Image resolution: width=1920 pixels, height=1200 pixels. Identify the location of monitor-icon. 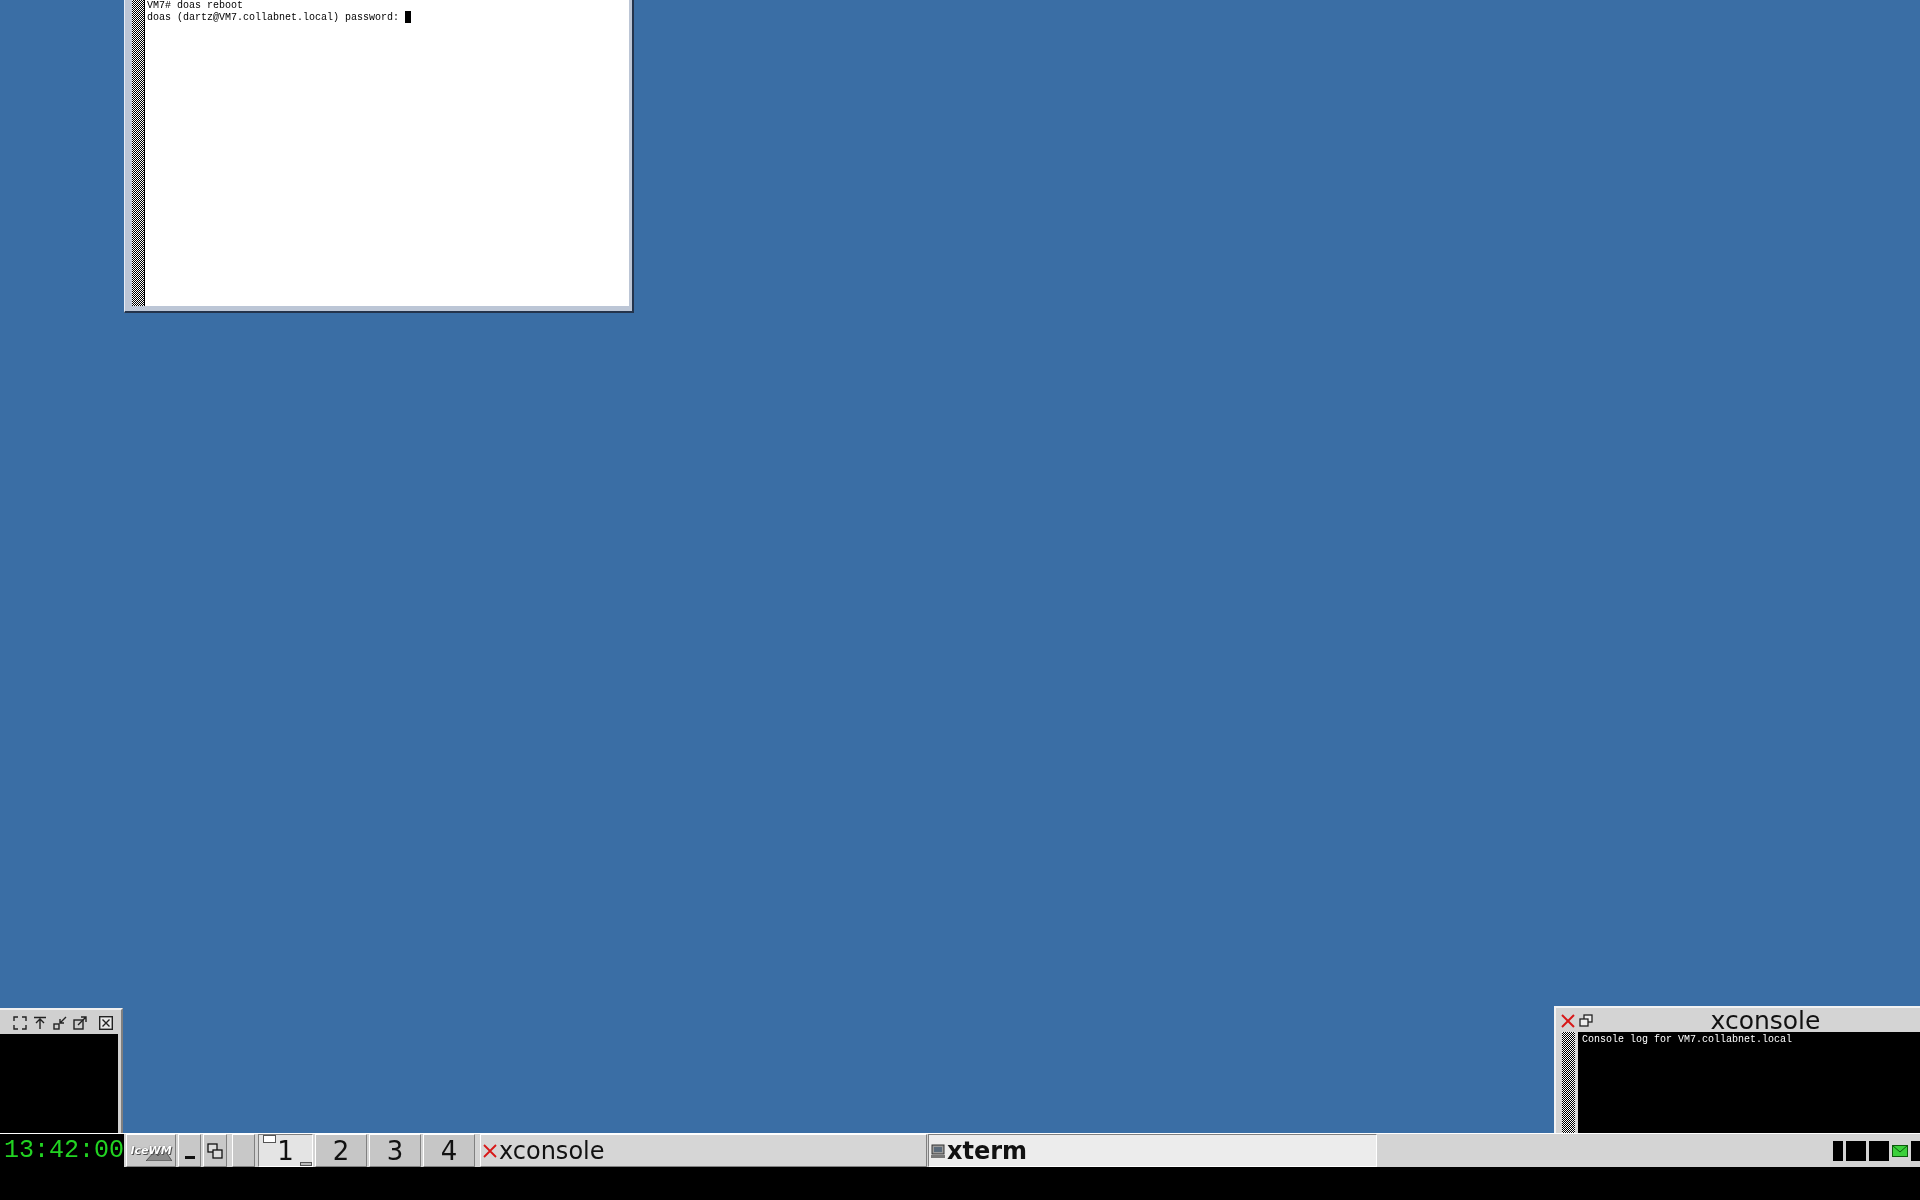
(938, 1150).